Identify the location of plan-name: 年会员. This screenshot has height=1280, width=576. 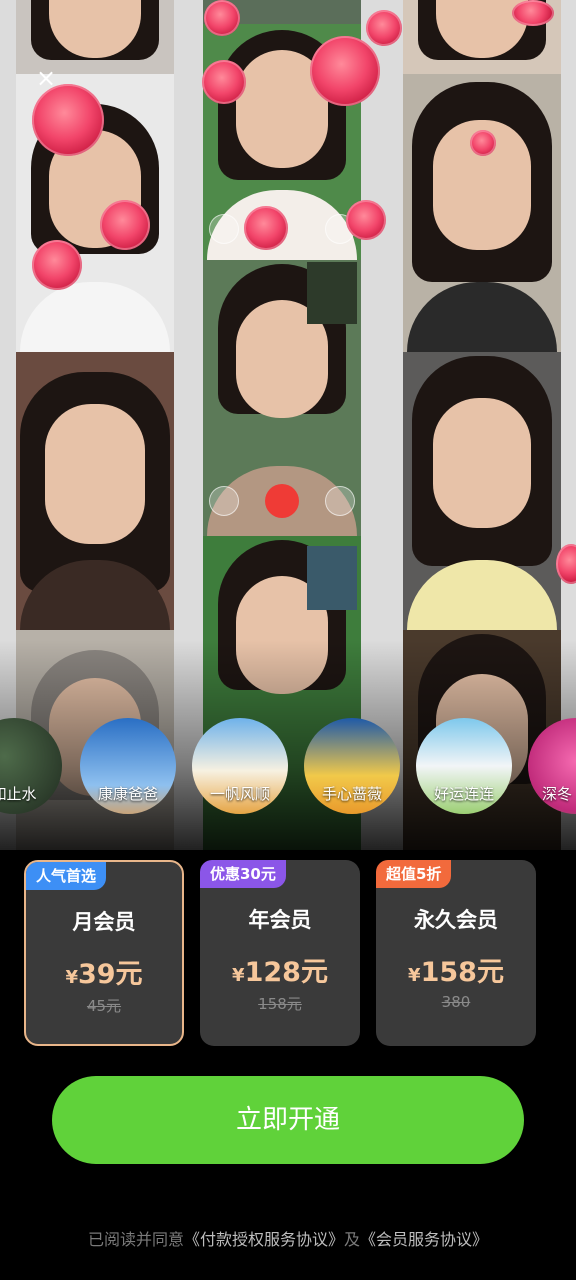
(280, 920).